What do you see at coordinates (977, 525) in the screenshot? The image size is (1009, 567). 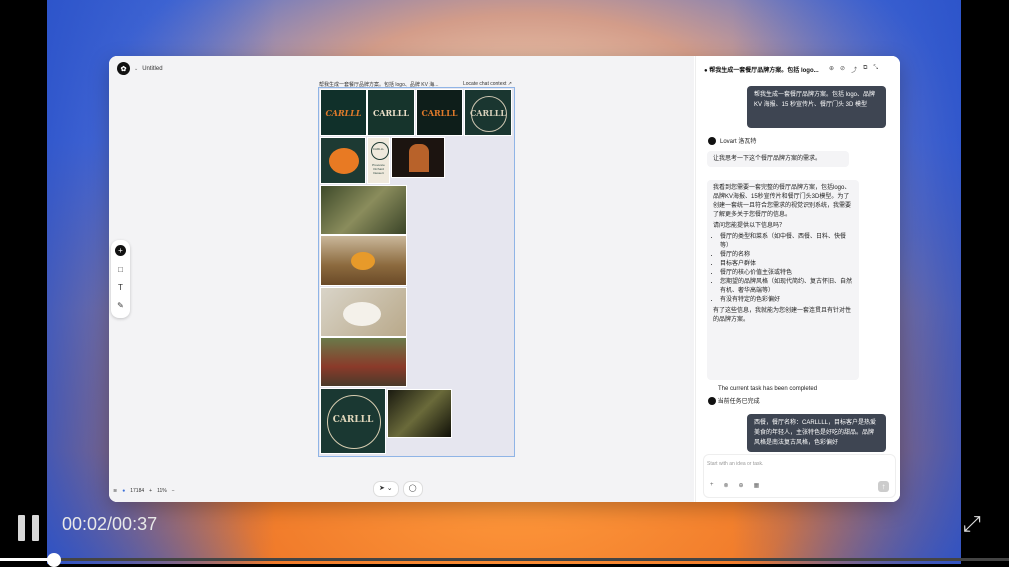 I see `fullscreen-icon: ⤢` at bounding box center [977, 525].